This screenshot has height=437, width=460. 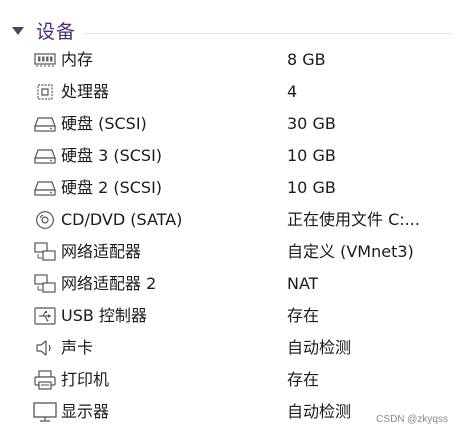 I want to click on devices-section-header: 设备, so click(x=232, y=30).